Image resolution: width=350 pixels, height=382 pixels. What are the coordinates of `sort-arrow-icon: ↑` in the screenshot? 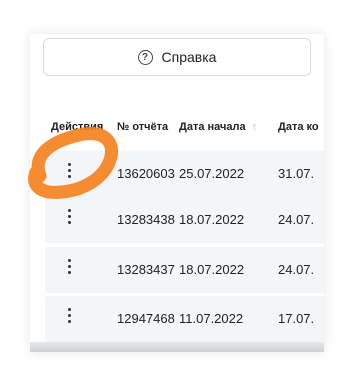 It's located at (255, 127).